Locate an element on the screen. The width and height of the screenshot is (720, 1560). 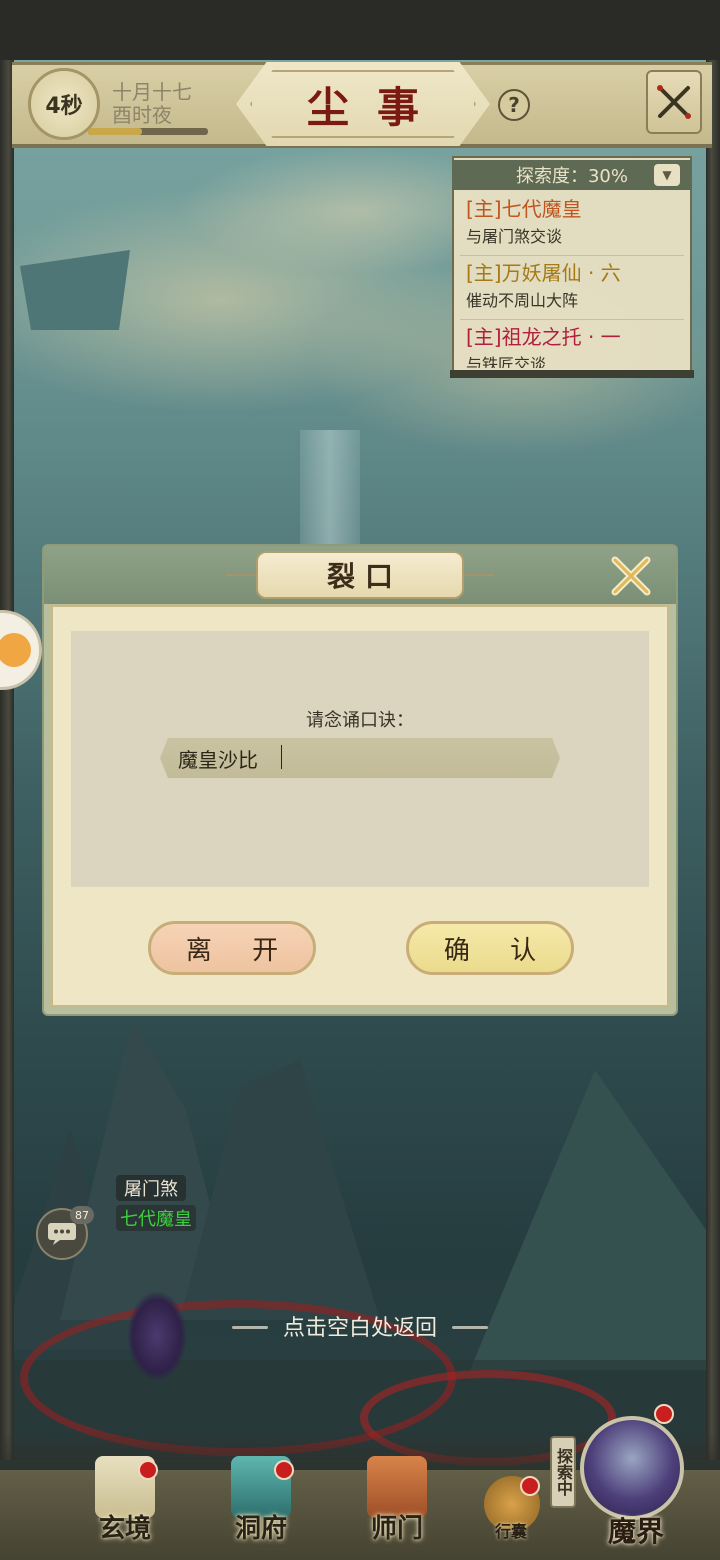
page-title: 尘事 is located at coordinates (376, 107).